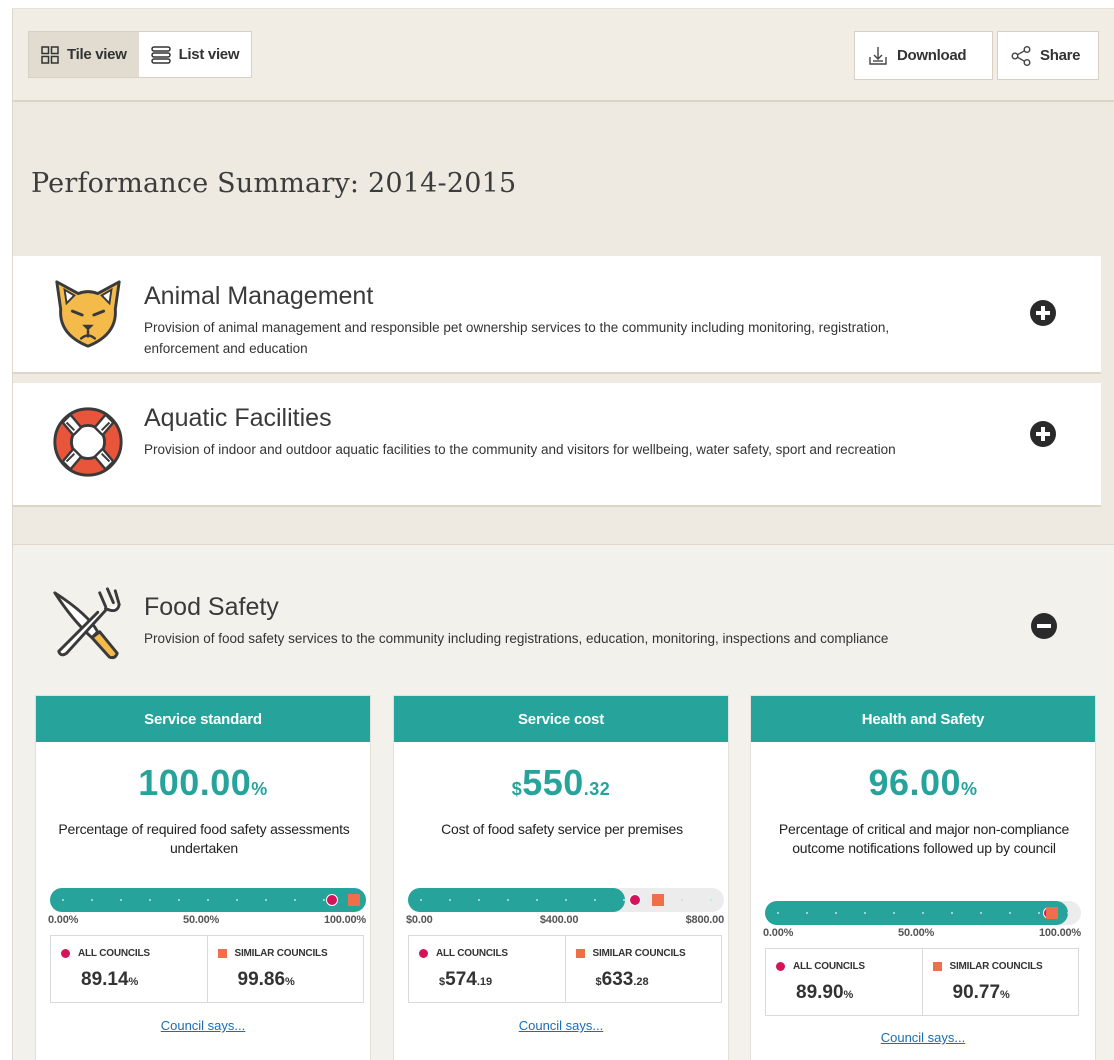 Image resolution: width=1114 pixels, height=1060 pixels. I want to click on similar-councils-value: 99.86%, so click(266, 979).